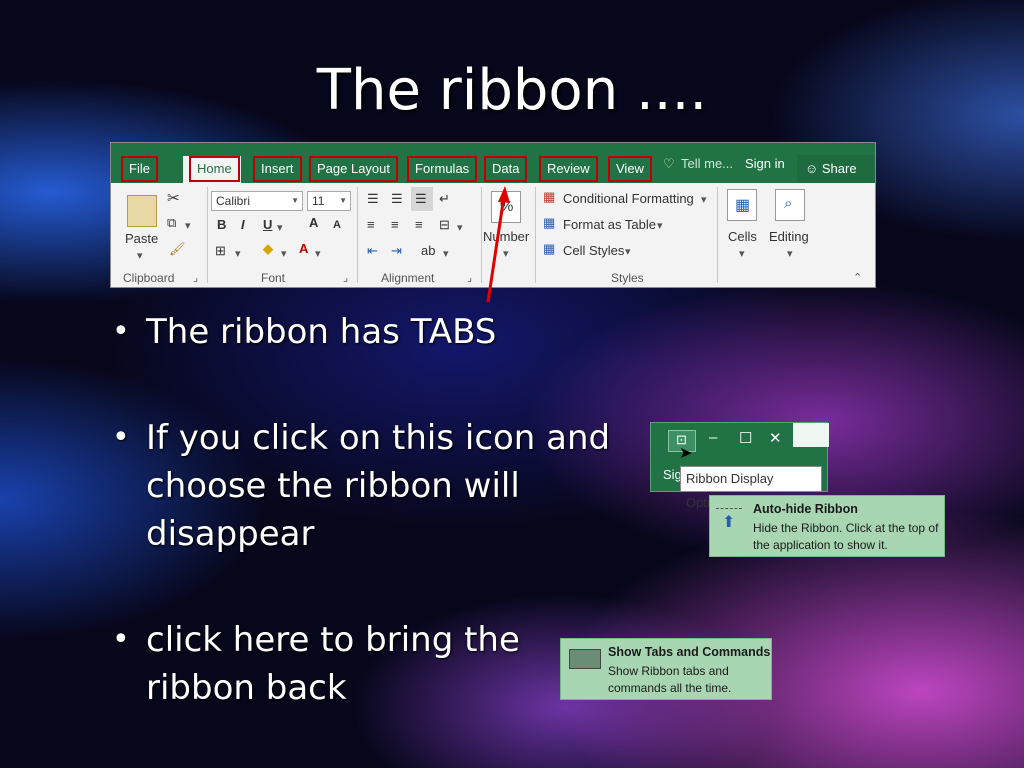  What do you see at coordinates (630, 169) in the screenshot?
I see `tab-view: View` at bounding box center [630, 169].